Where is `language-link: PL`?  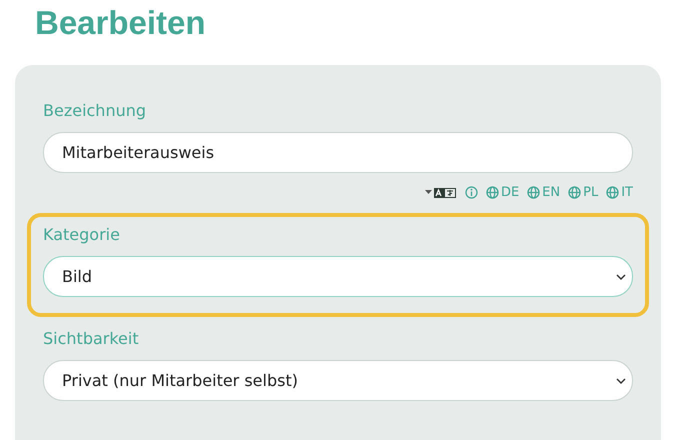 language-link: PL is located at coordinates (583, 192).